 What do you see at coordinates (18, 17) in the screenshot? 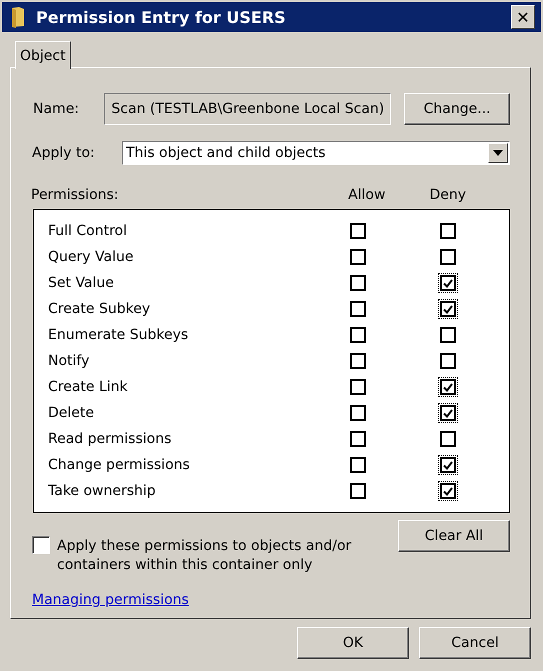
I see `folder-icon` at bounding box center [18, 17].